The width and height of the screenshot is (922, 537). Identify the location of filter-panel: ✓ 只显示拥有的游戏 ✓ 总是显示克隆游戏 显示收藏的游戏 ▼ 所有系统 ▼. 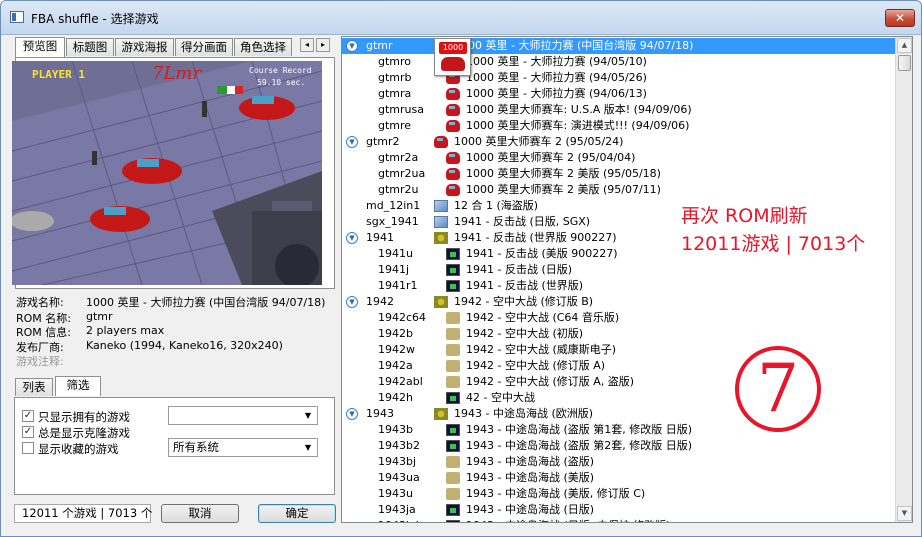
(174, 446).